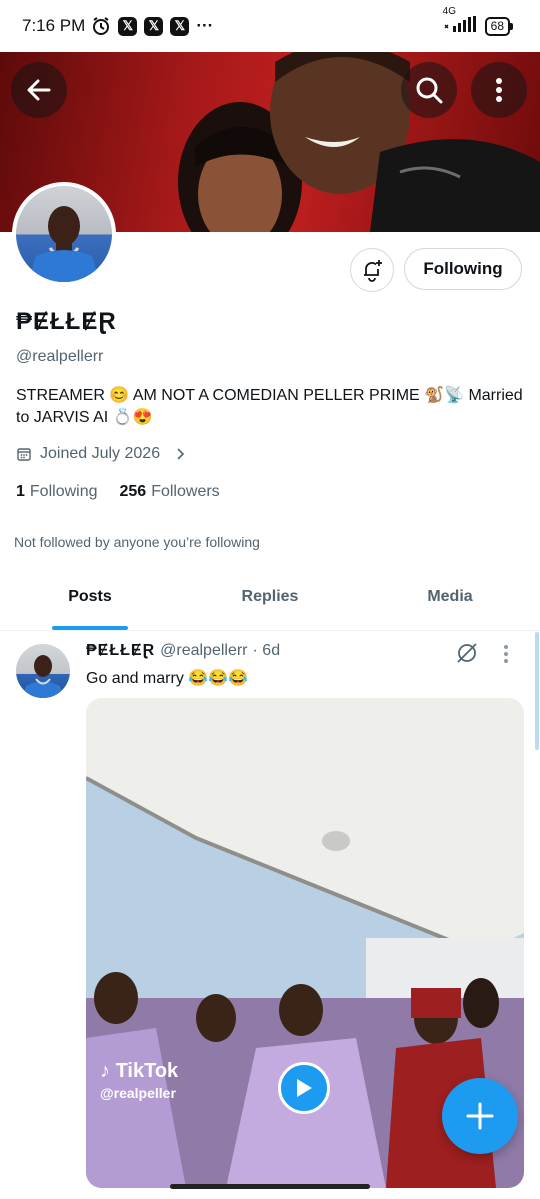  I want to click on home-indicator, so click(270, 1186).